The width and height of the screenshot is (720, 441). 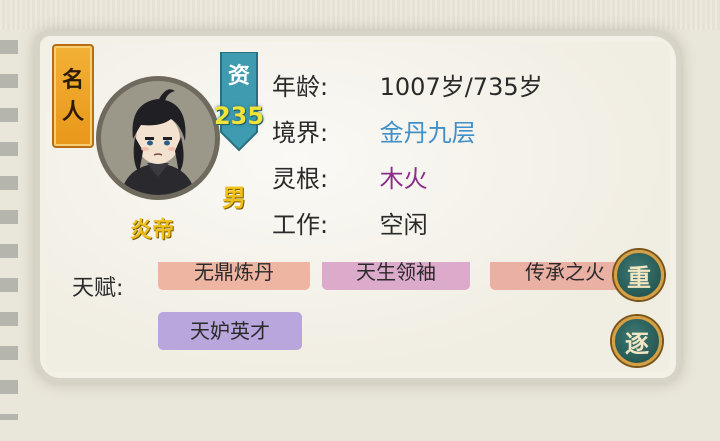 What do you see at coordinates (300, 225) in the screenshot?
I see `job-label: 工作:` at bounding box center [300, 225].